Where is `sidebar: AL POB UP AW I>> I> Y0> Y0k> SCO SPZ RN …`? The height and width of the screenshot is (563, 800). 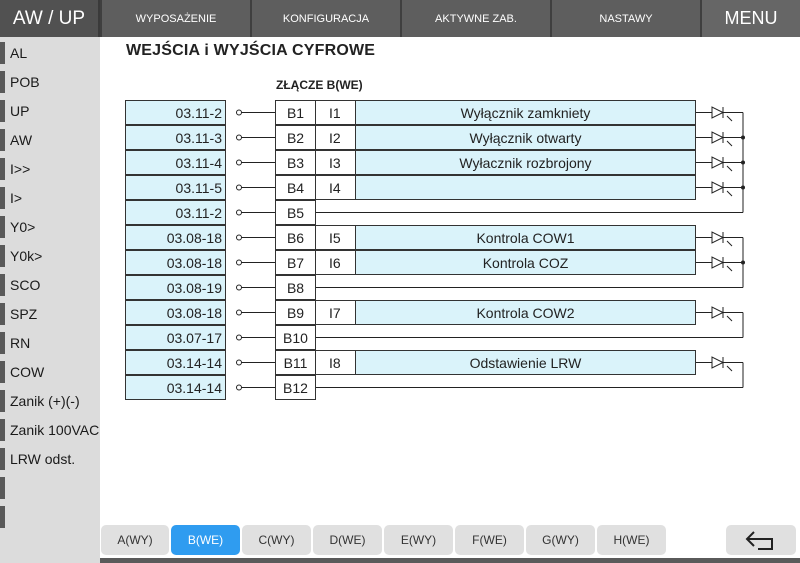
sidebar: AL POB UP AW I>> I> Y0> Y0k> SCO SPZ RN … is located at coordinates (50, 300).